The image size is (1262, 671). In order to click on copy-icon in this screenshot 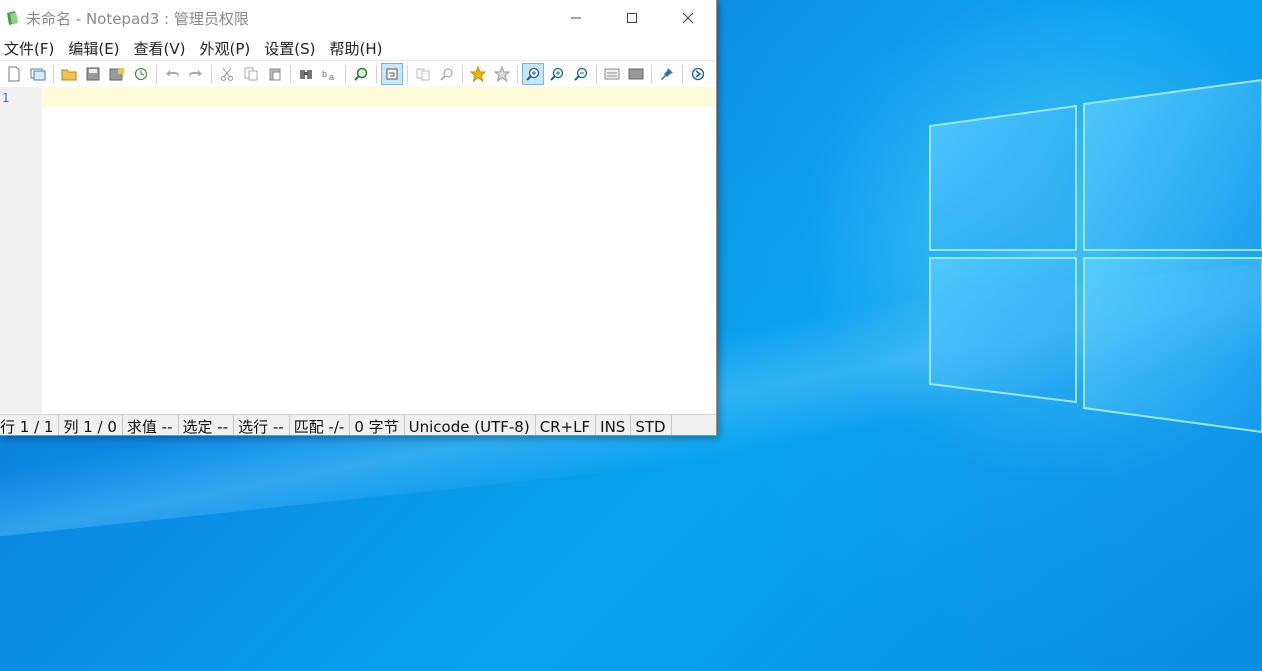, I will do `click(251, 74)`.